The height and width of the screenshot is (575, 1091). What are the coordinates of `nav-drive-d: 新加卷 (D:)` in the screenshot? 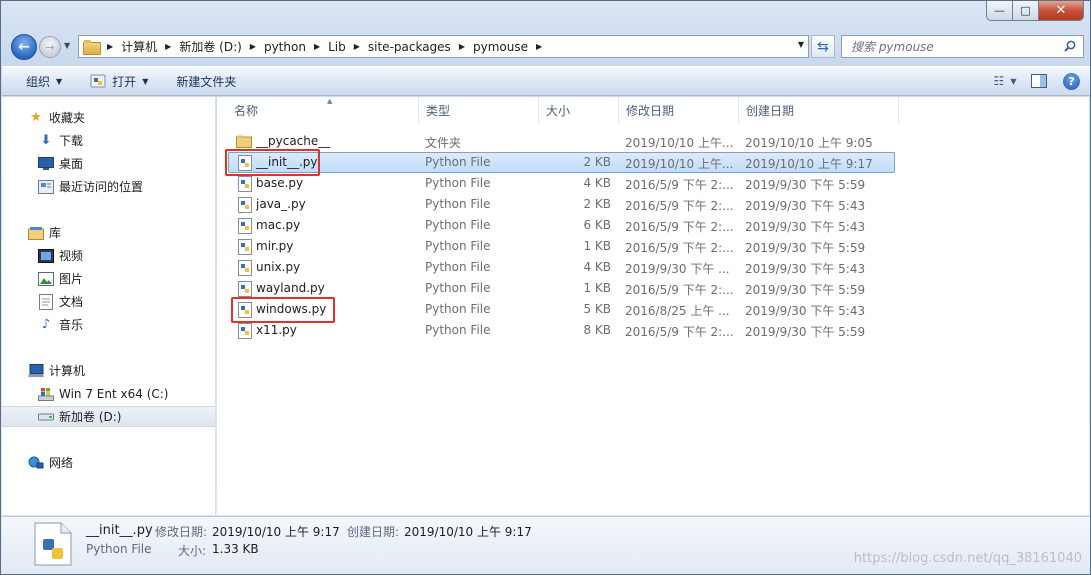 It's located at (108, 416).